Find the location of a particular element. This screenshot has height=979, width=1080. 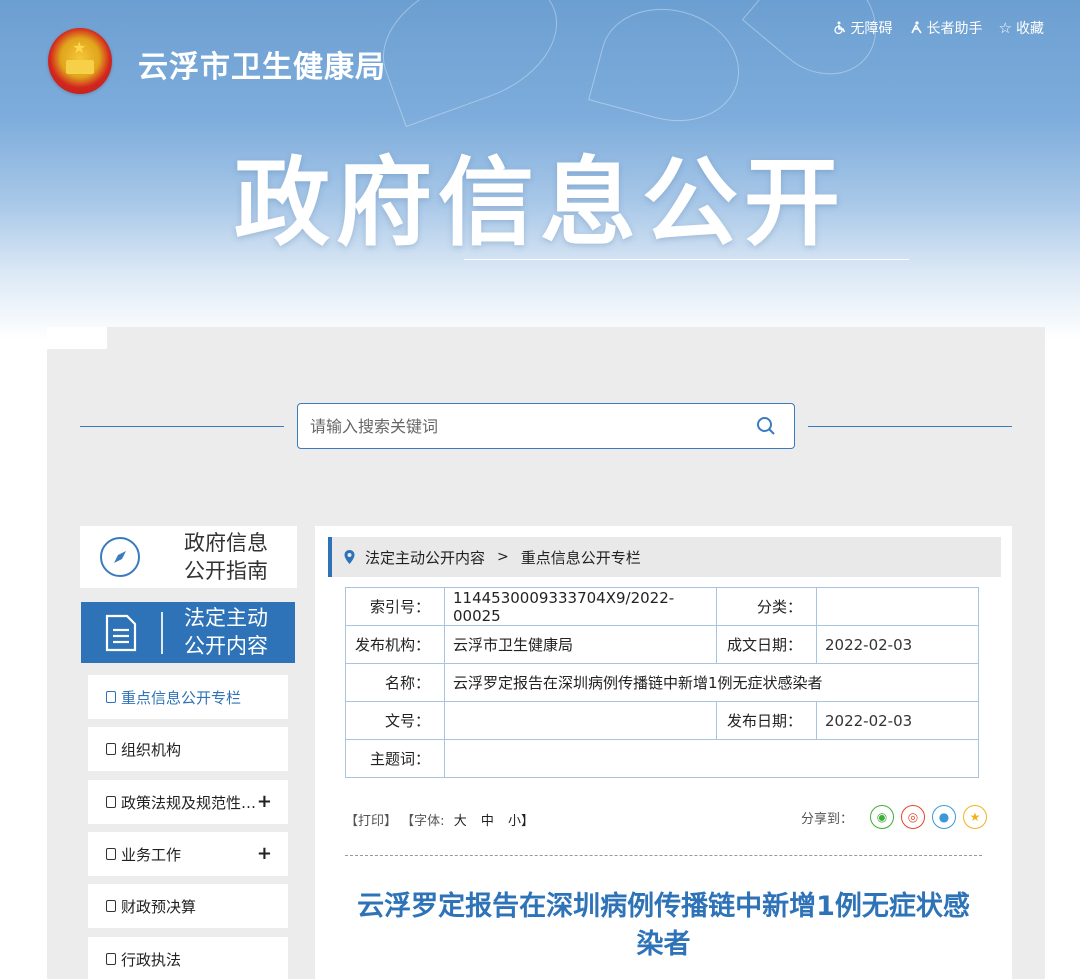

elderly-assistant-link: 长者助手 is located at coordinates (946, 28).